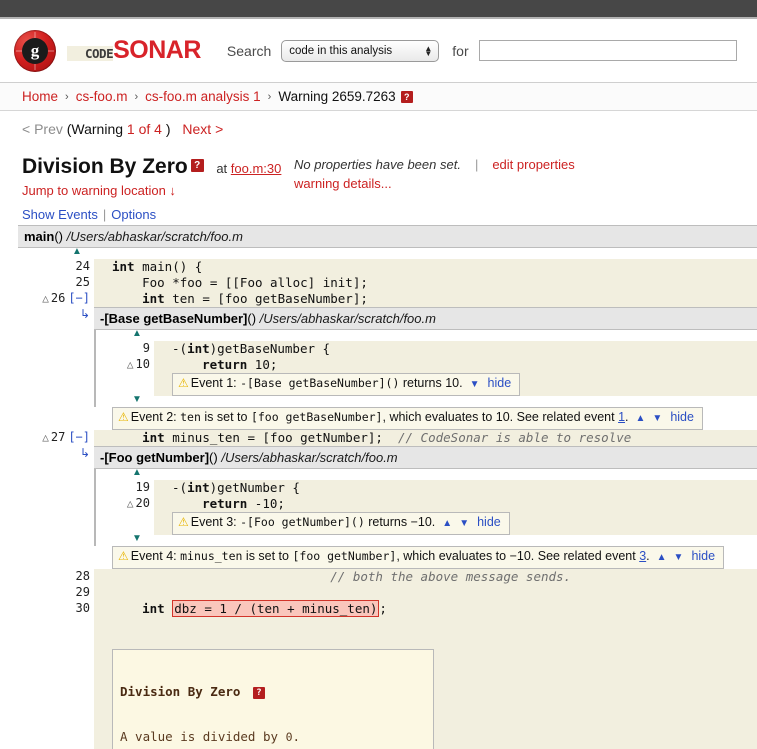  I want to click on related-event-link: 1, so click(621, 417).